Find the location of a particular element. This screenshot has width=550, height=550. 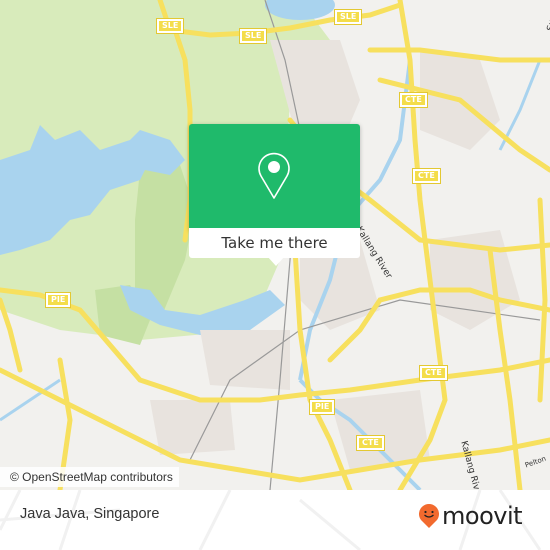

take-me-there-button: Take me there is located at coordinates (274, 243).